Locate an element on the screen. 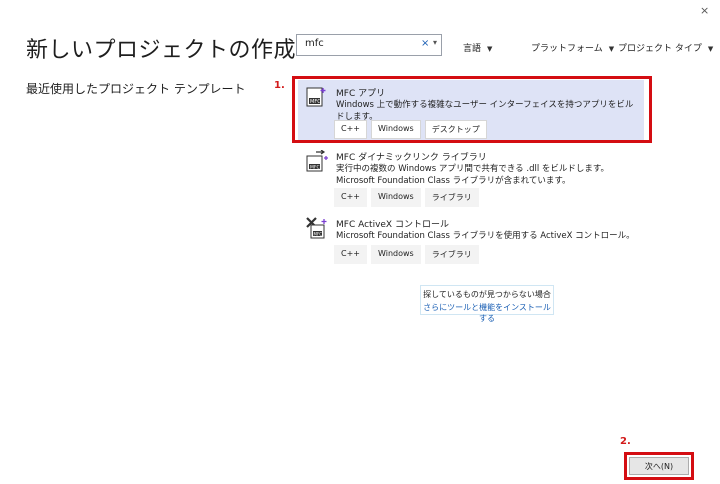 Image resolution: width=720 pixels, height=484 pixels. not-found-panel: 探しているものが見つからない場合 さらにツールと機能をインストールする is located at coordinates (487, 304).